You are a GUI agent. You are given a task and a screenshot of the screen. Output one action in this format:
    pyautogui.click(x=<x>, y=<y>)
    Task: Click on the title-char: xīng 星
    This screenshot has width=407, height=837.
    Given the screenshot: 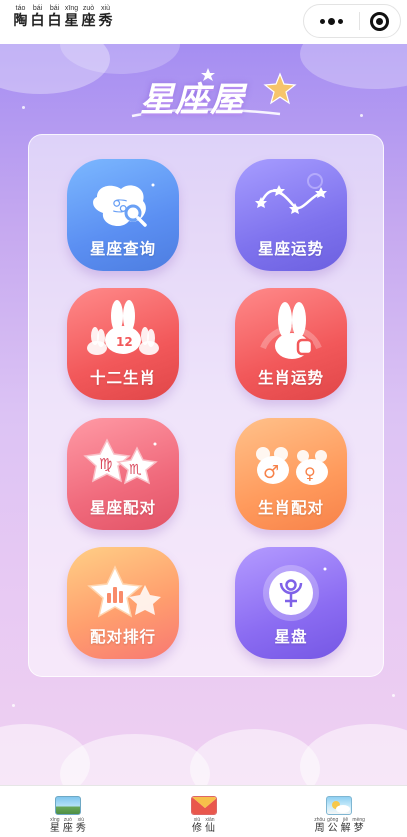 What is the action you would take?
    pyautogui.click(x=71, y=16)
    